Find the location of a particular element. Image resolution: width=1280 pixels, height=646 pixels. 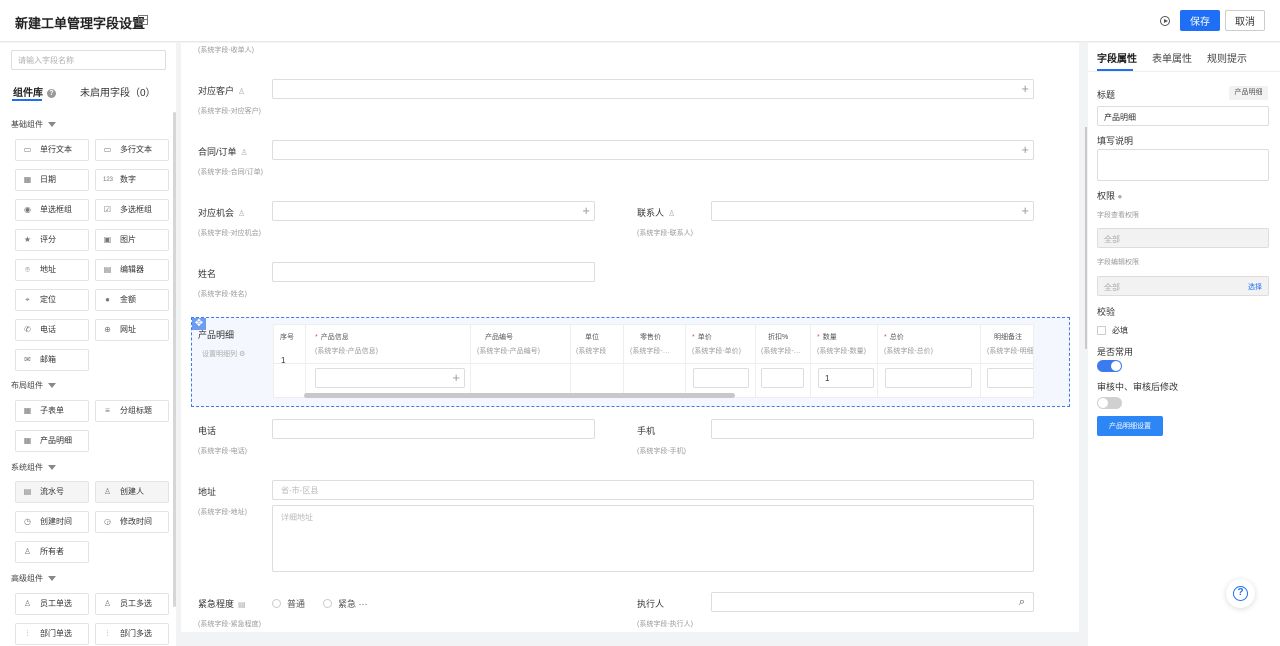

staff-multi-icon: ♙ is located at coordinates (107, 603).